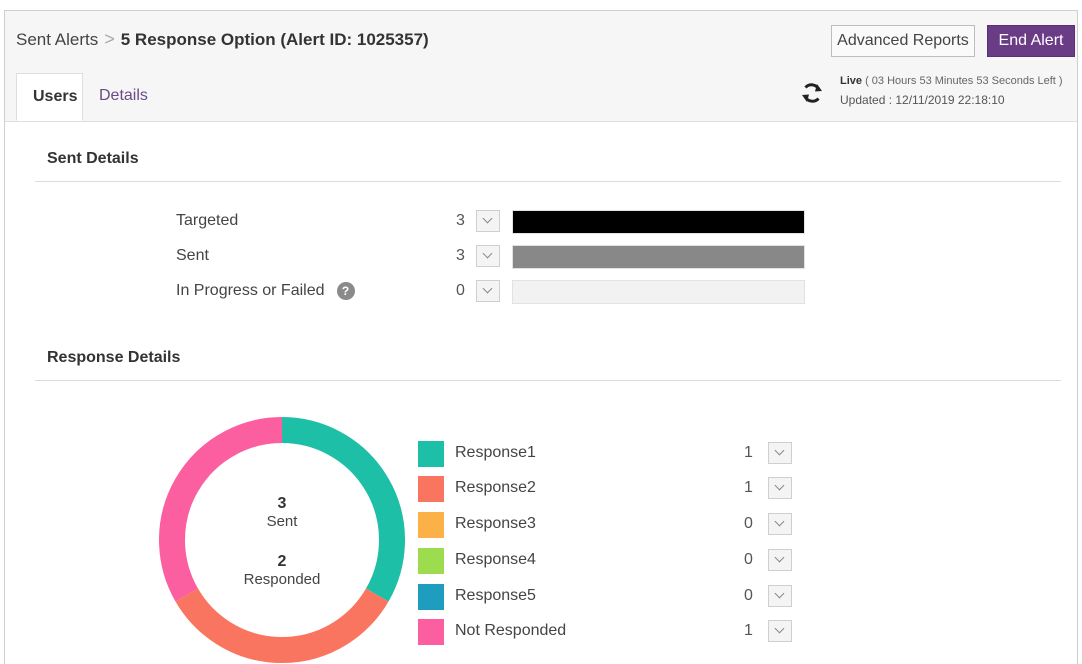 Image resolution: width=1082 pixels, height=664 pixels. What do you see at coordinates (495, 595) in the screenshot?
I see `legend-label: Response5` at bounding box center [495, 595].